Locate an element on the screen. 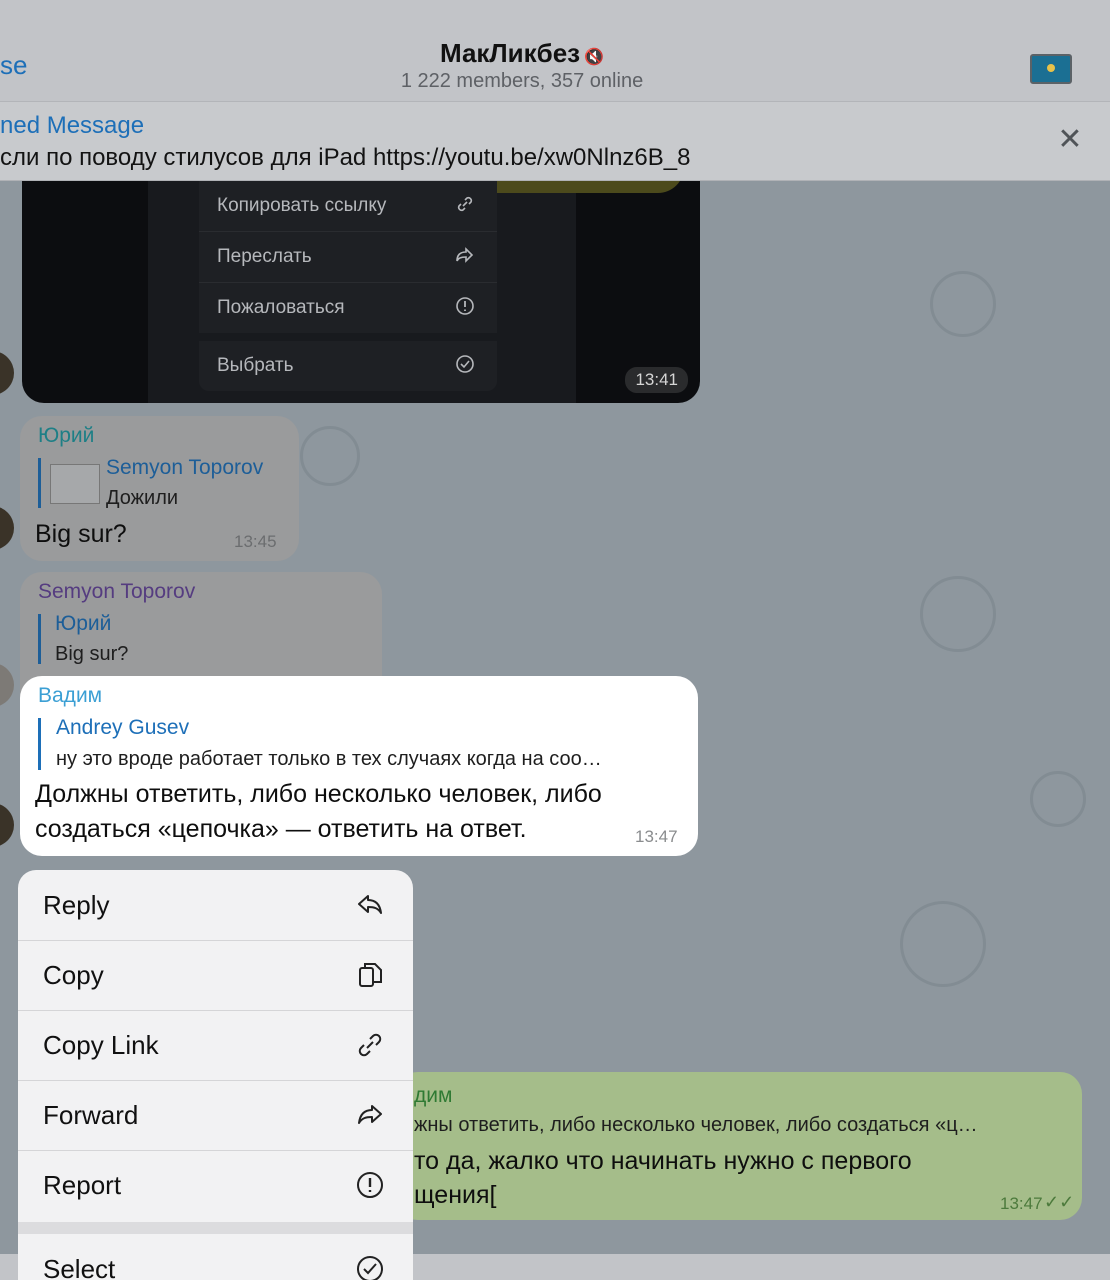 The width and height of the screenshot is (1110, 1280). chat-title: МакЛикбез 🔇 is located at coordinates (522, 53).